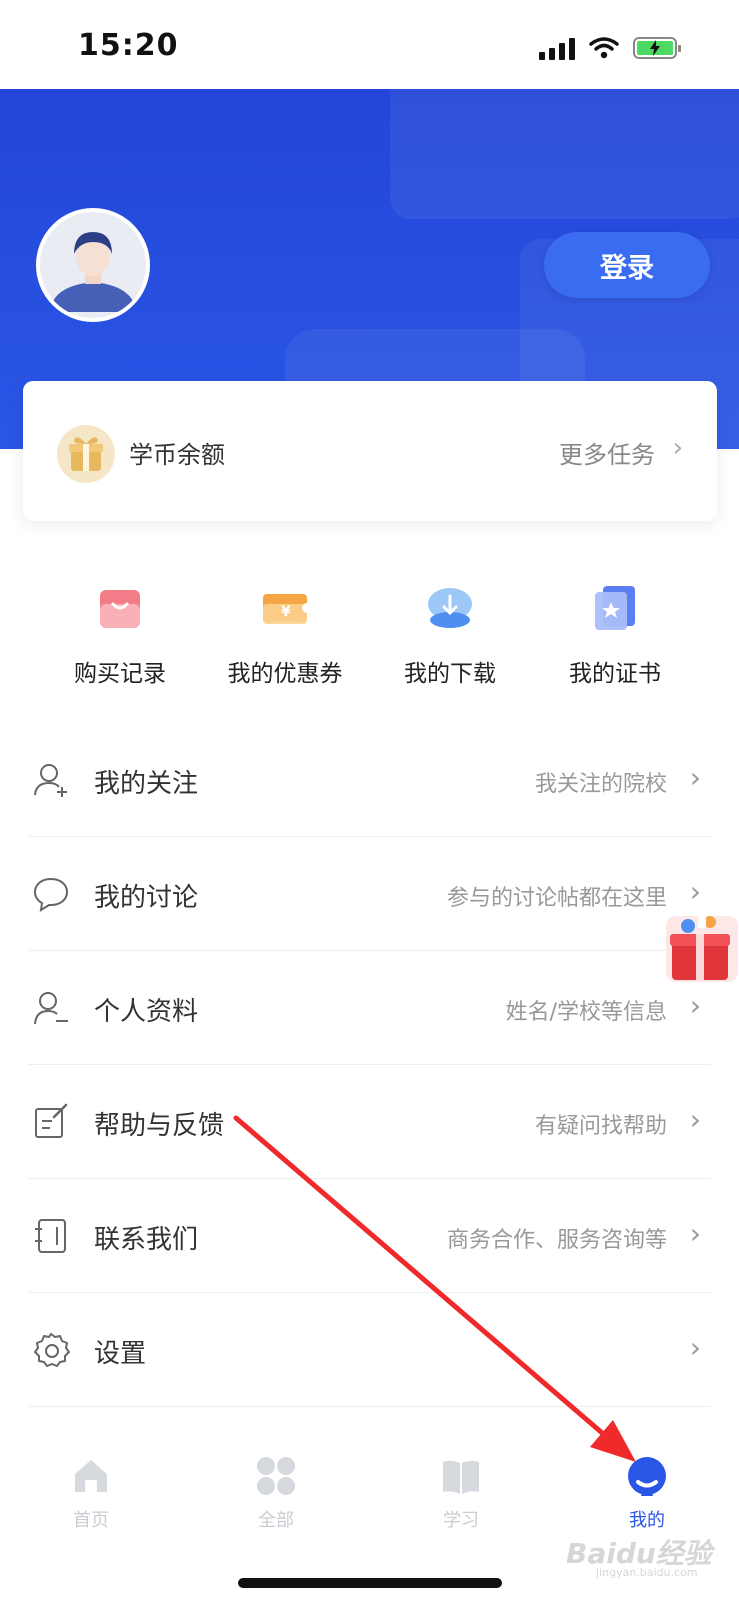 Image resolution: width=739 pixels, height=1600 pixels. Describe the element at coordinates (607, 452) in the screenshot. I see `more-tasks-link: 更多任务` at that location.